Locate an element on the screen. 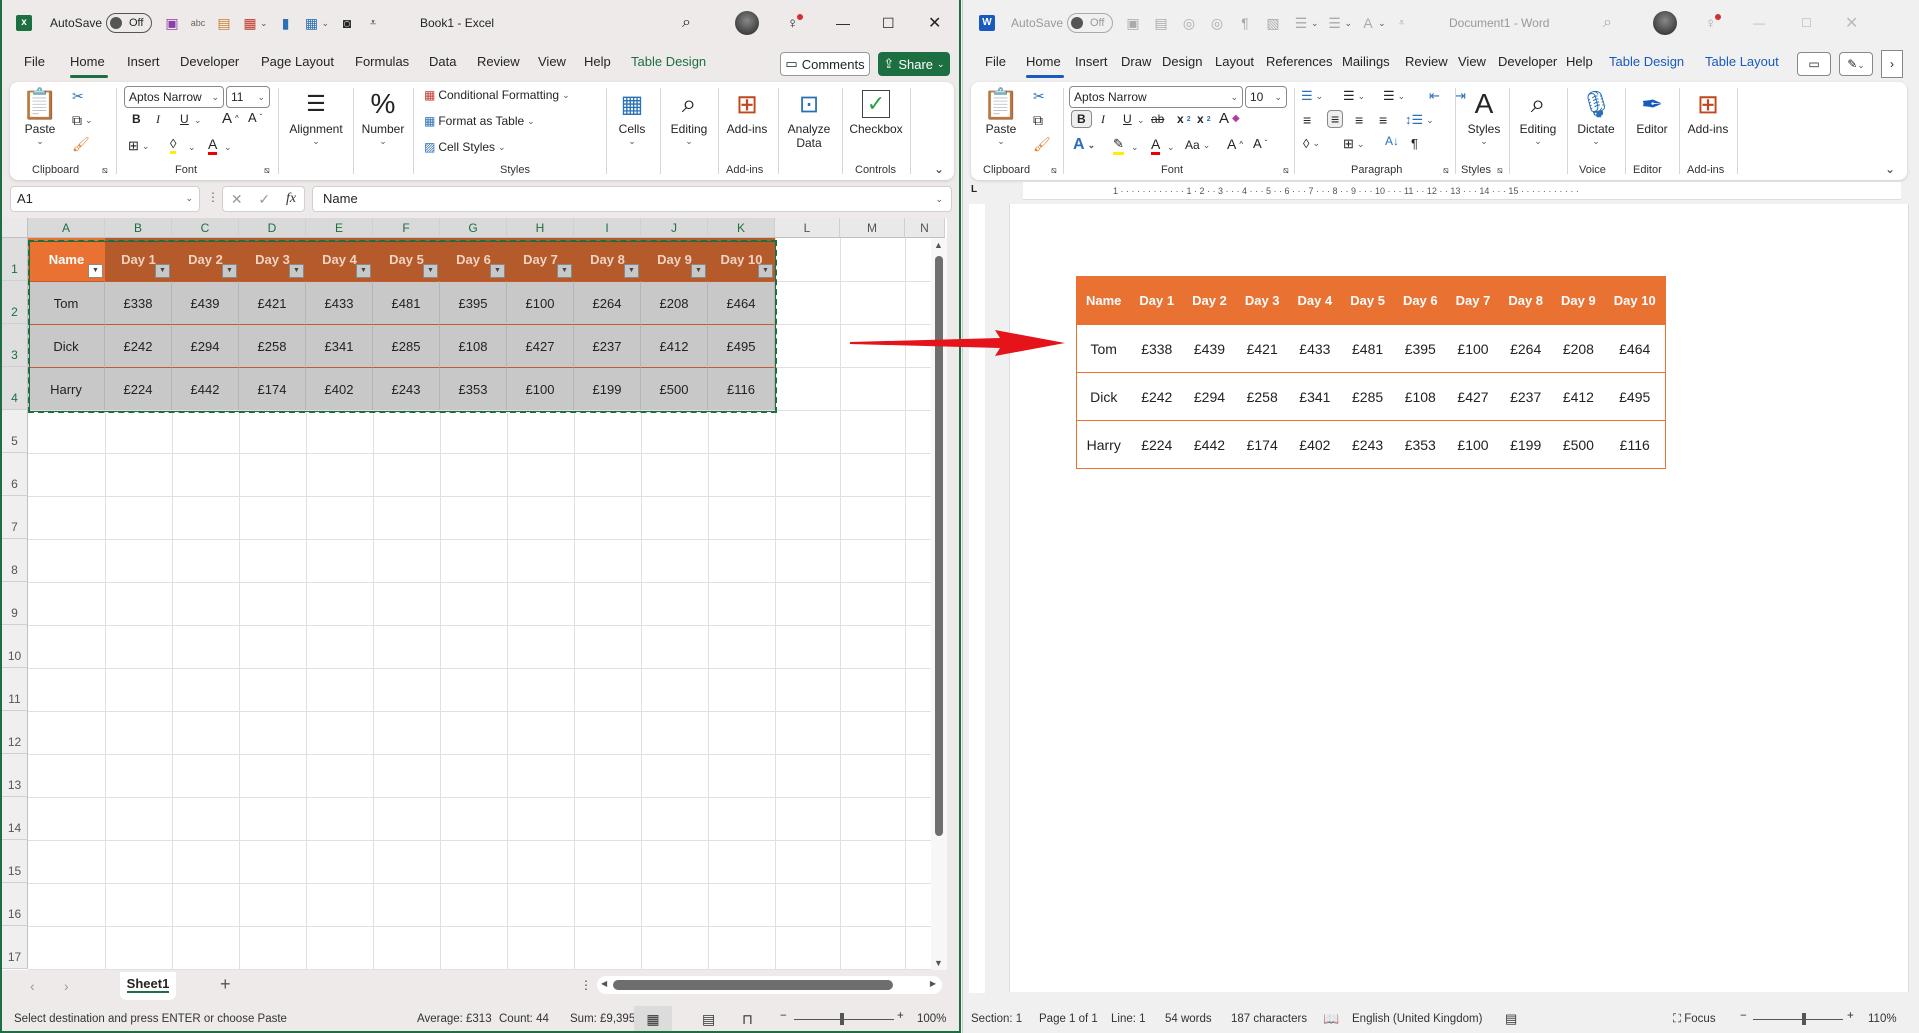  excel-cell: £500 is located at coordinates (674, 388).